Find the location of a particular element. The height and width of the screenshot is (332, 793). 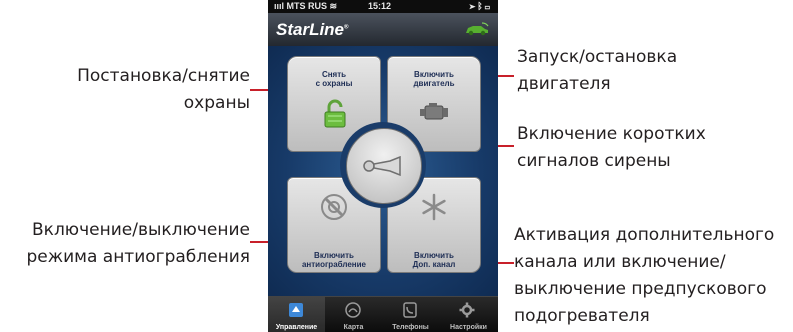

tab-bar: Управление Карта Телефоны Настройки is located at coordinates (383, 314).